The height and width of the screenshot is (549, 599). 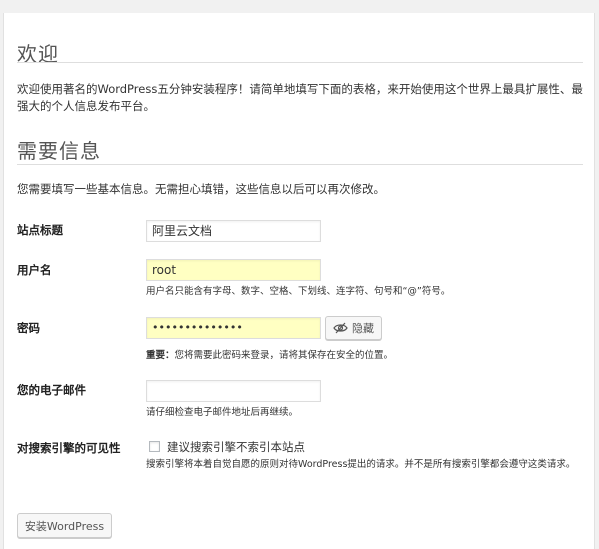 What do you see at coordinates (154, 446) in the screenshot?
I see `noindex-checkbox` at bounding box center [154, 446].